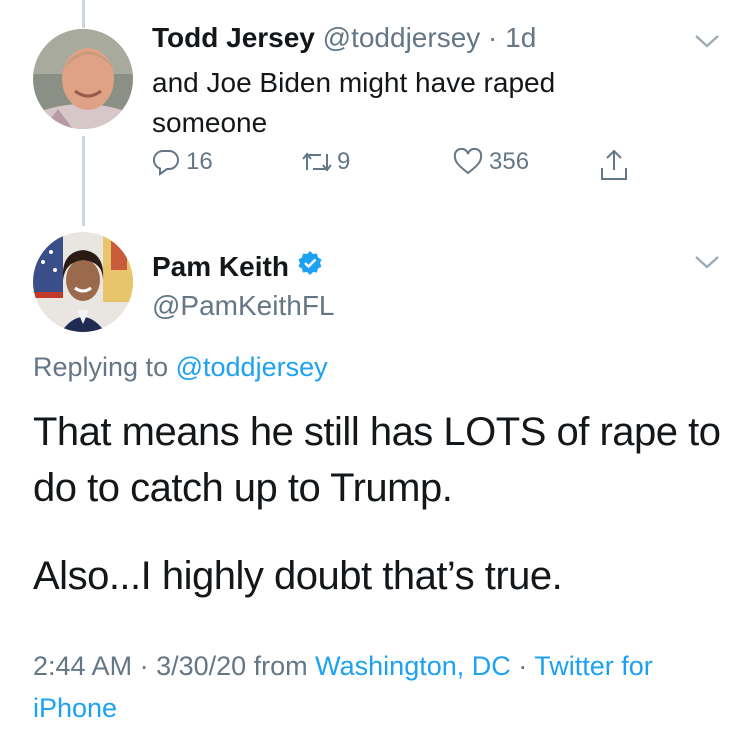 The image size is (749, 745). What do you see at coordinates (233, 37) in the screenshot?
I see `display-name: Todd Jersey` at bounding box center [233, 37].